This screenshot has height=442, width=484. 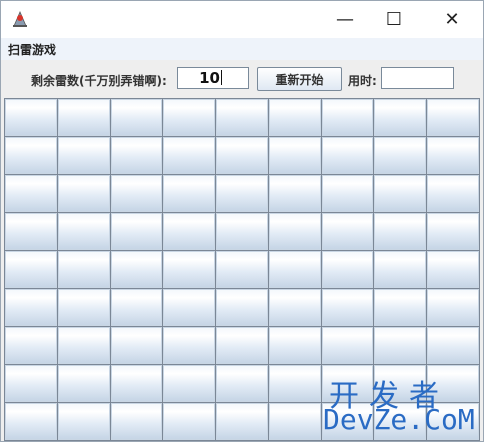 I want to click on menu-bar: 扫雷游戏, so click(x=242, y=49).